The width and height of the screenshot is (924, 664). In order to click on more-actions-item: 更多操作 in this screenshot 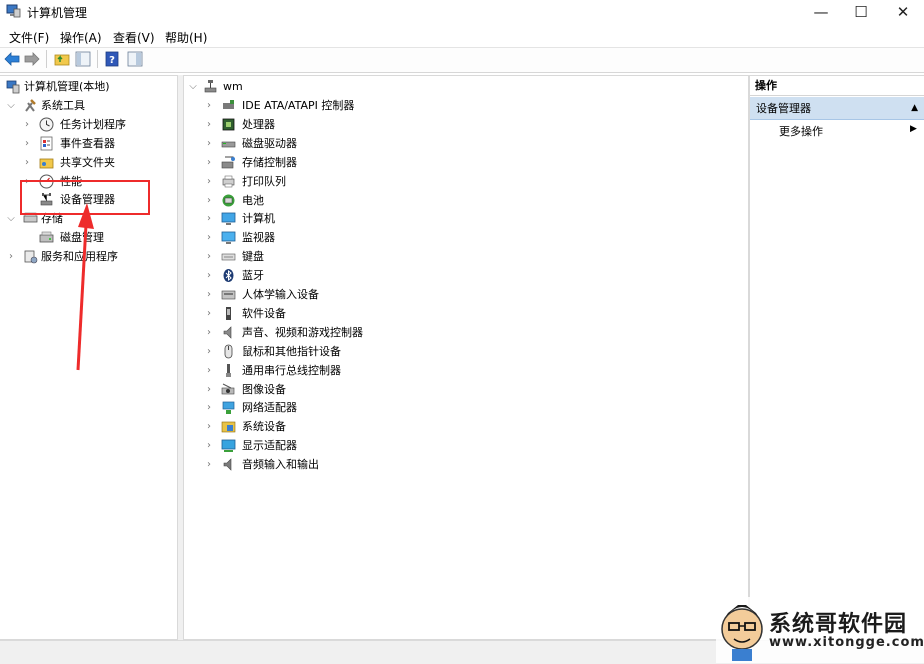, I will do `click(801, 132)`.